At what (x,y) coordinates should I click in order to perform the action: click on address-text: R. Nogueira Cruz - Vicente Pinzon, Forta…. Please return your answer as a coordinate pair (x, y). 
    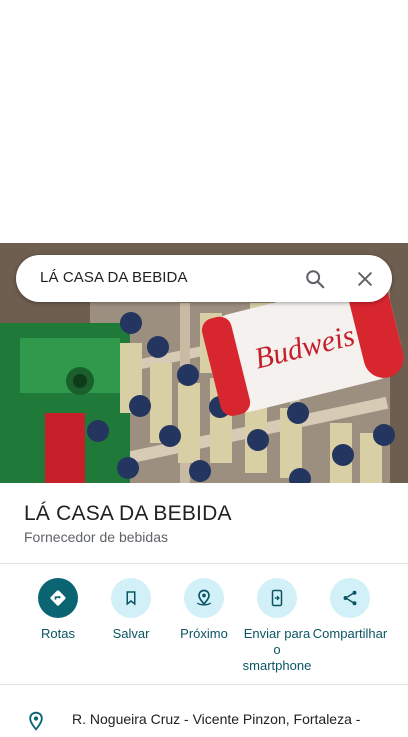
    Looking at the image, I should click on (216, 719).